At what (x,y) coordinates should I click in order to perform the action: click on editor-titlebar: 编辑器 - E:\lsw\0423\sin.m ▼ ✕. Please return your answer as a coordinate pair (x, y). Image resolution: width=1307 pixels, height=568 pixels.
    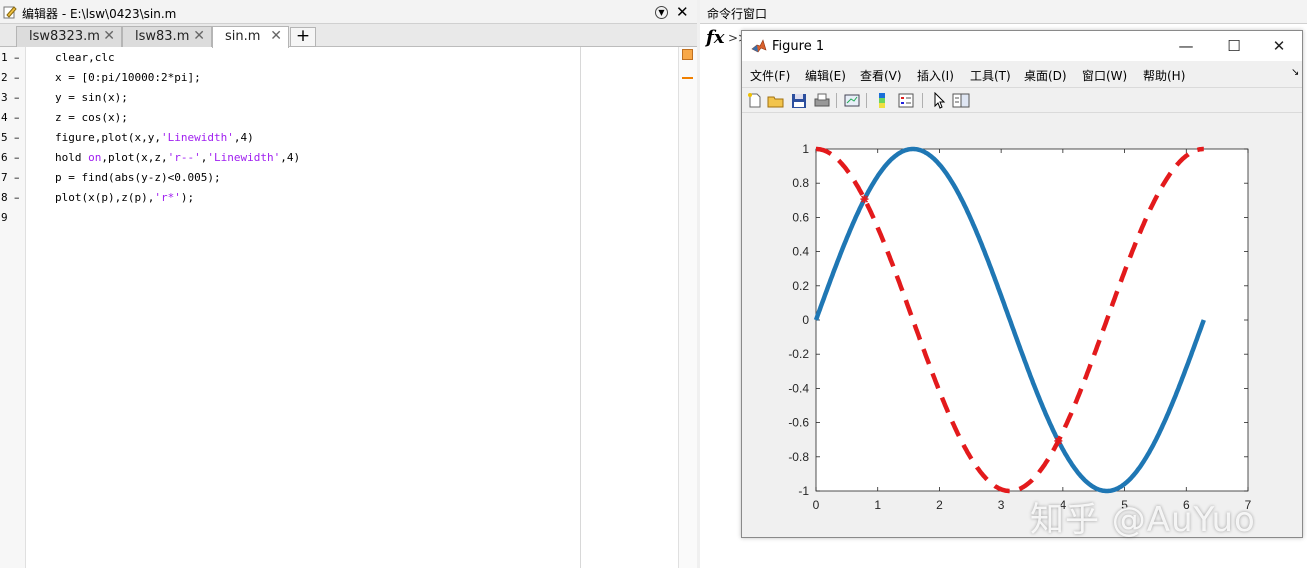
    Looking at the image, I should click on (348, 12).